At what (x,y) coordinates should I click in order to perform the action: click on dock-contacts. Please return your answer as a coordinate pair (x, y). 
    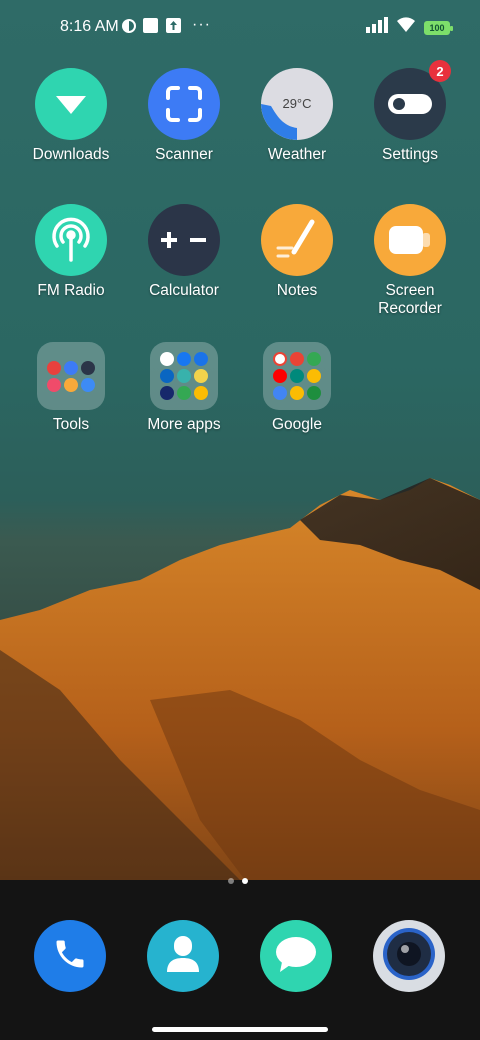
    Looking at the image, I should click on (183, 956).